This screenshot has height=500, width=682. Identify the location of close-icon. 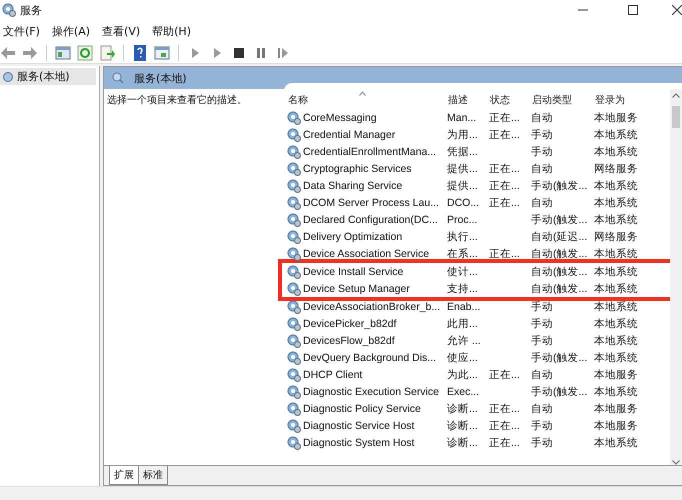
(677, 10).